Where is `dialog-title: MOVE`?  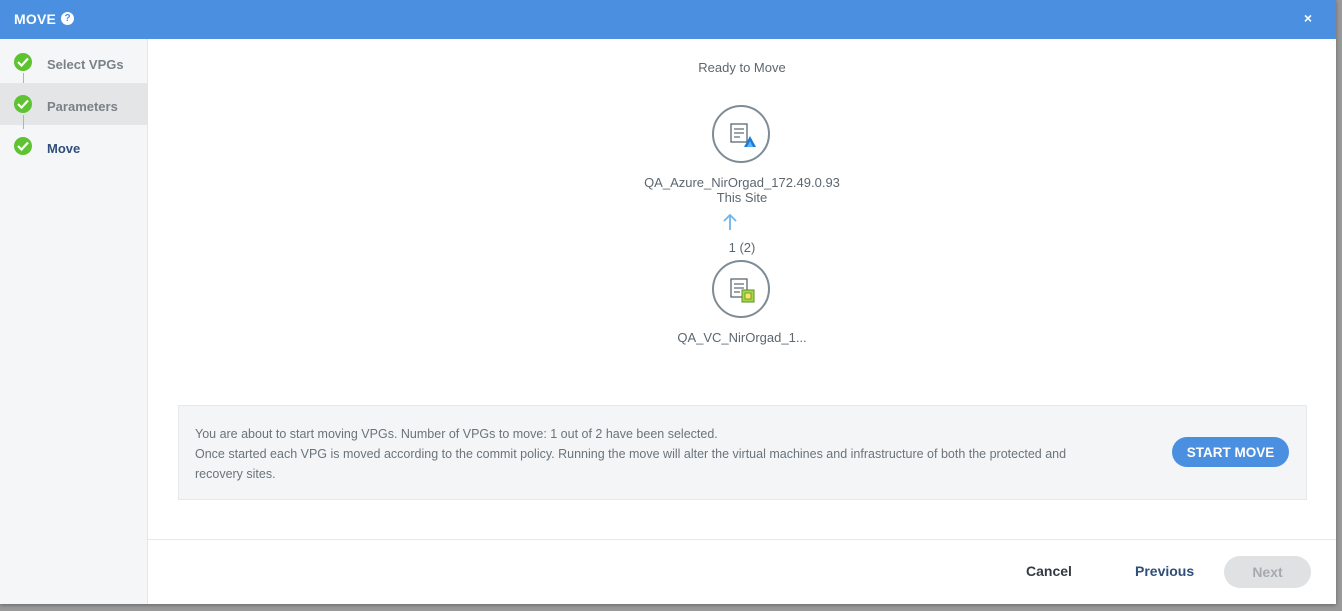 dialog-title: MOVE is located at coordinates (35, 19).